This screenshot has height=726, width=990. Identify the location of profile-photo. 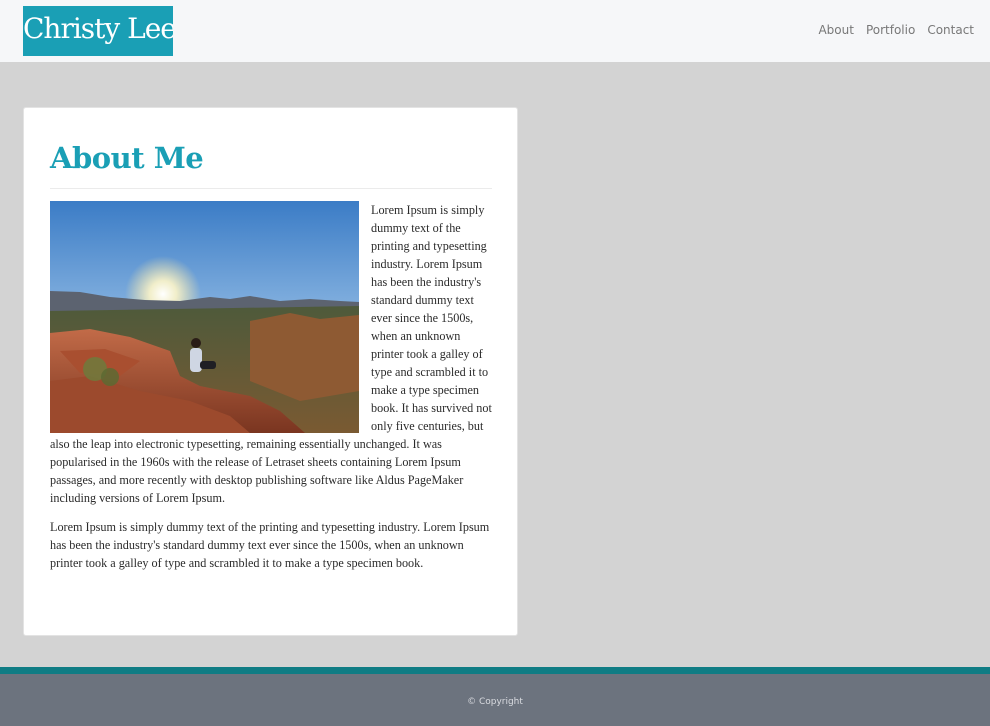
(204, 317).